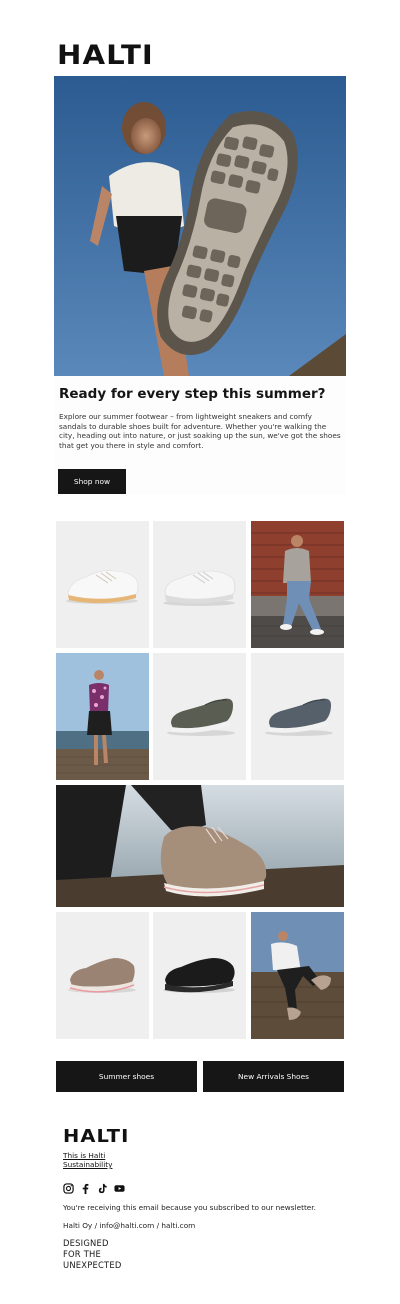 This screenshot has width=400, height=1304. I want to click on contact-info: Halti Oy / info@halti.com / halti.com, so click(129, 1225).